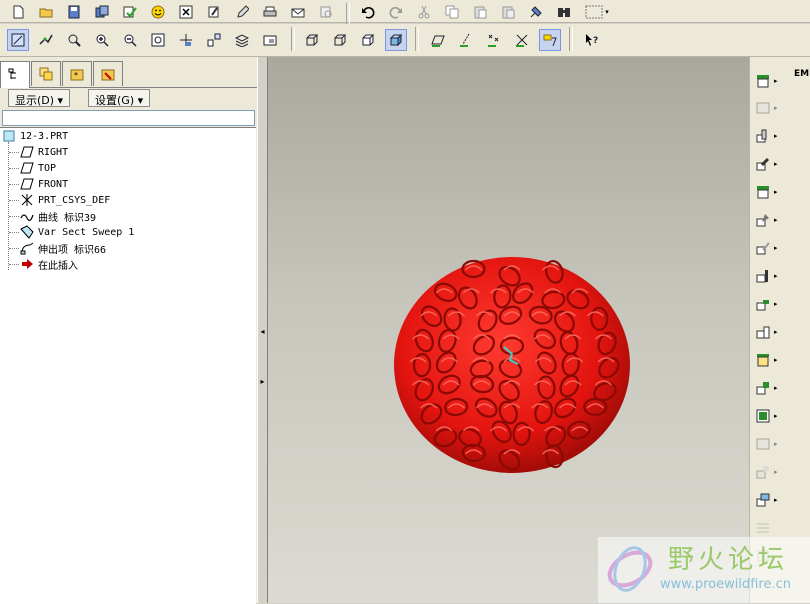 This screenshot has height=604, width=810. What do you see at coordinates (39, 98) in the screenshot?
I see `show-menu-button: 显示(D) ▾` at bounding box center [39, 98].